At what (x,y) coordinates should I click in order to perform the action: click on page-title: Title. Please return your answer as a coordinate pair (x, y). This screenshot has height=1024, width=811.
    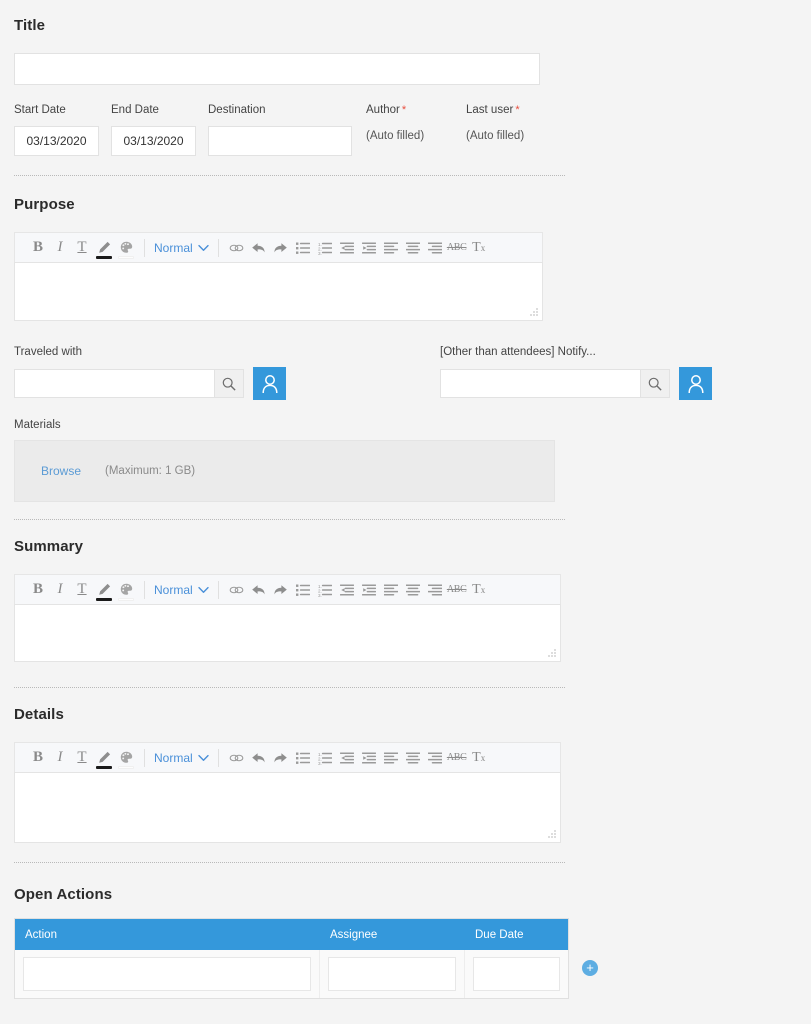
    Looking at the image, I should click on (30, 25).